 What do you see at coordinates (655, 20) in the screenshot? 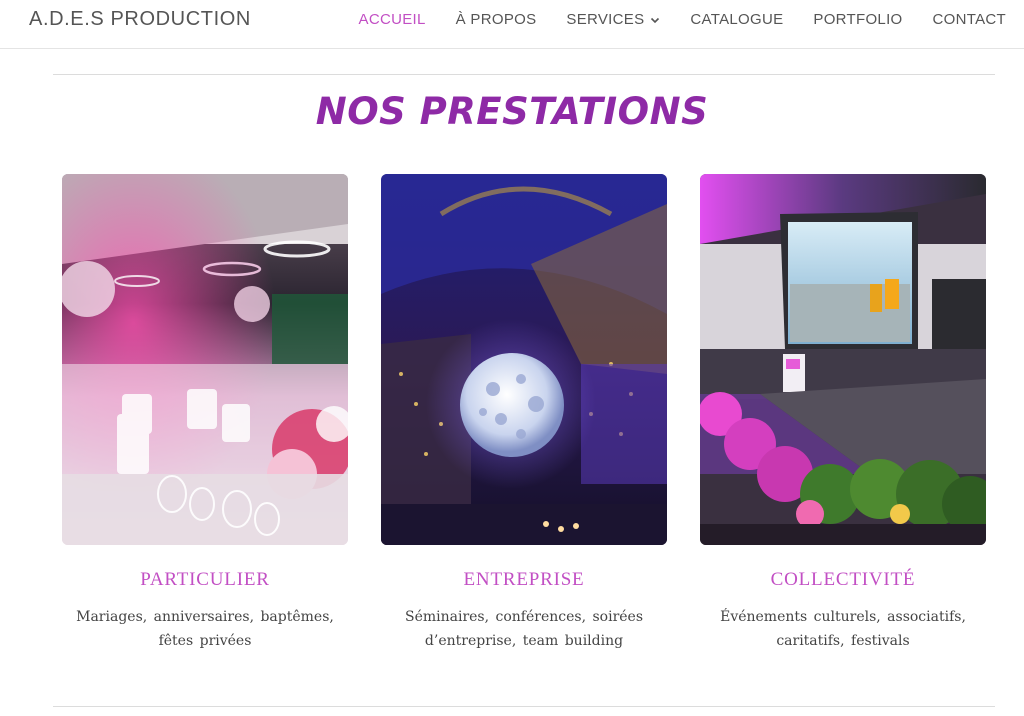
I see `chevron-down-icon` at bounding box center [655, 20].